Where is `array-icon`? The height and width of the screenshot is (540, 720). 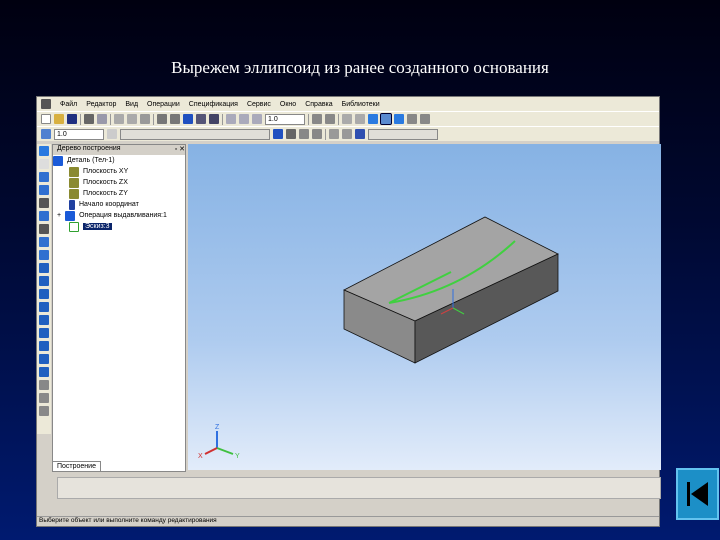
array-icon is located at coordinates (44, 320).